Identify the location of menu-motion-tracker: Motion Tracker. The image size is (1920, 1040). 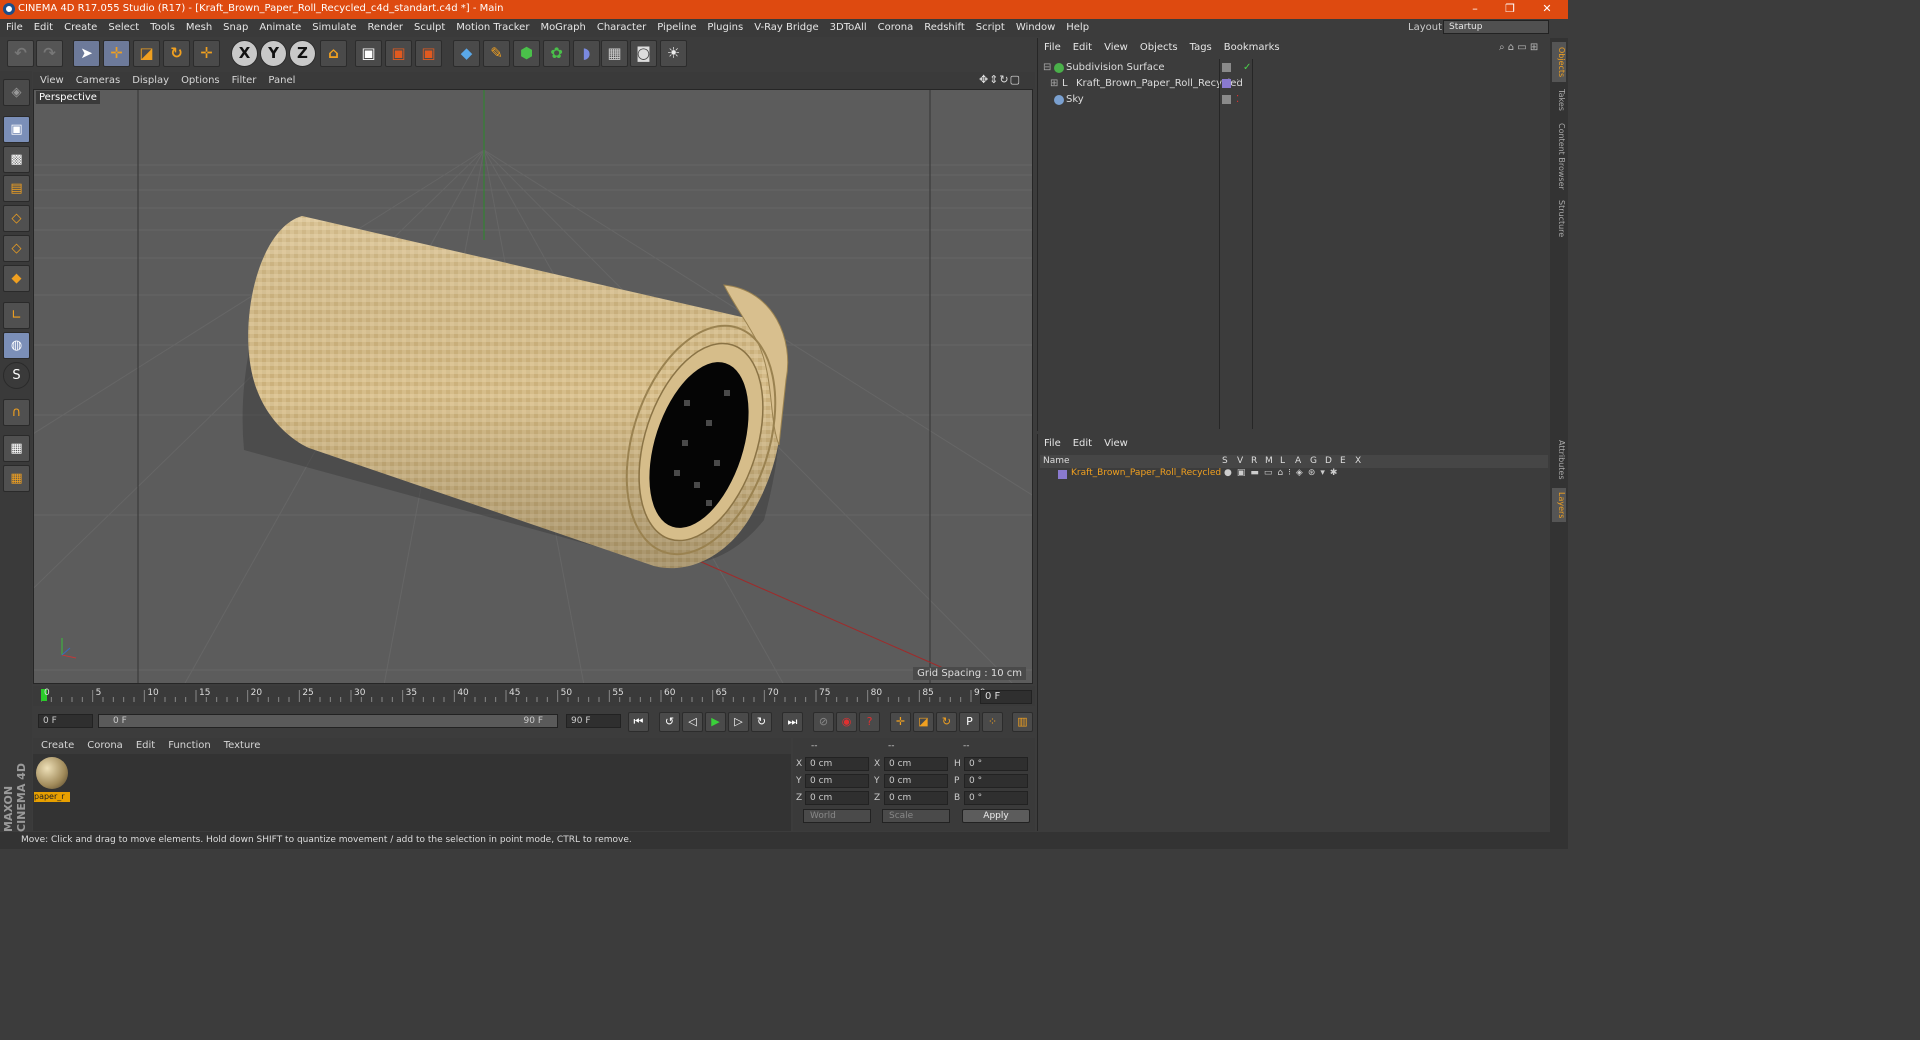
(492, 26).